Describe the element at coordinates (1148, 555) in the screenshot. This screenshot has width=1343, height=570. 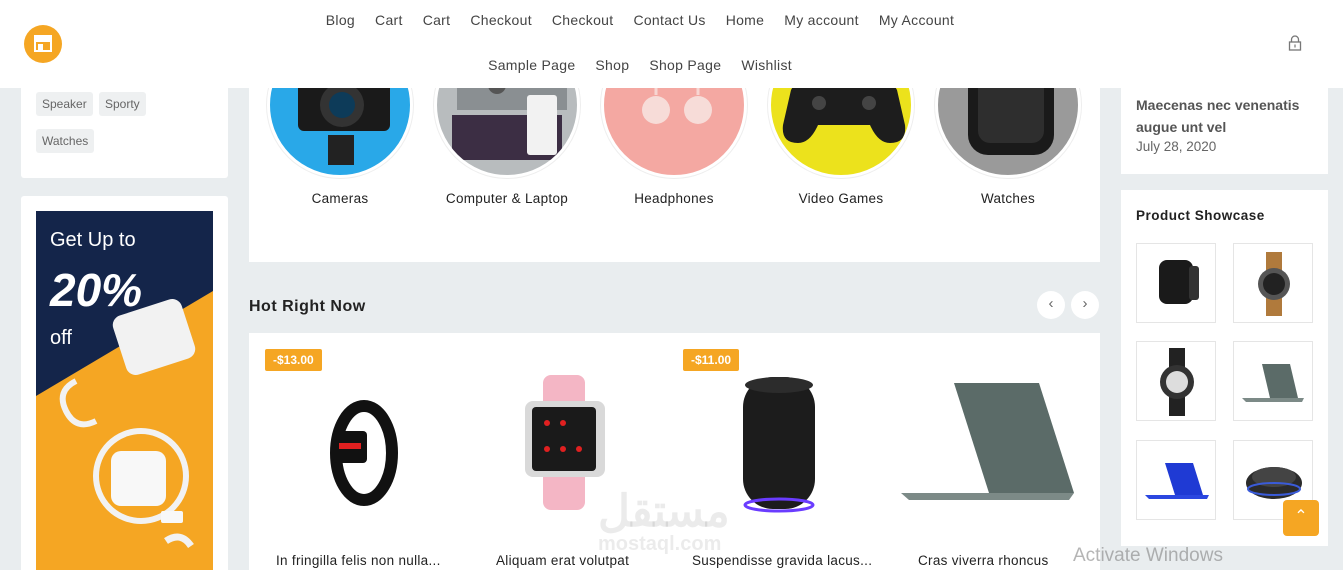
I see `activate-windows-notice: Activate Windows` at that location.